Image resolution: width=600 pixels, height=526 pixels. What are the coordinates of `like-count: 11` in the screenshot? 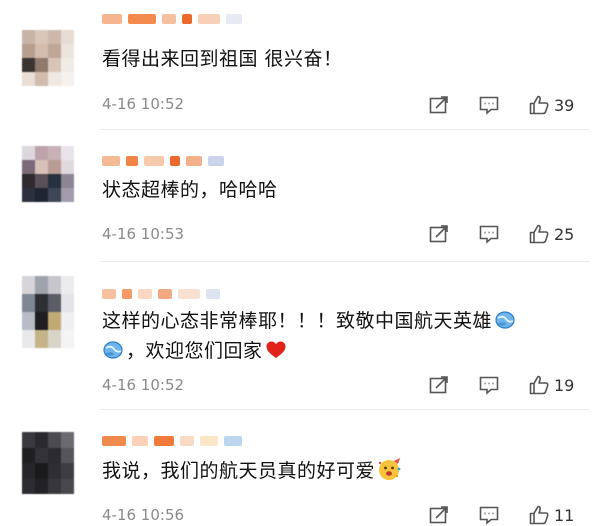 It's located at (564, 515).